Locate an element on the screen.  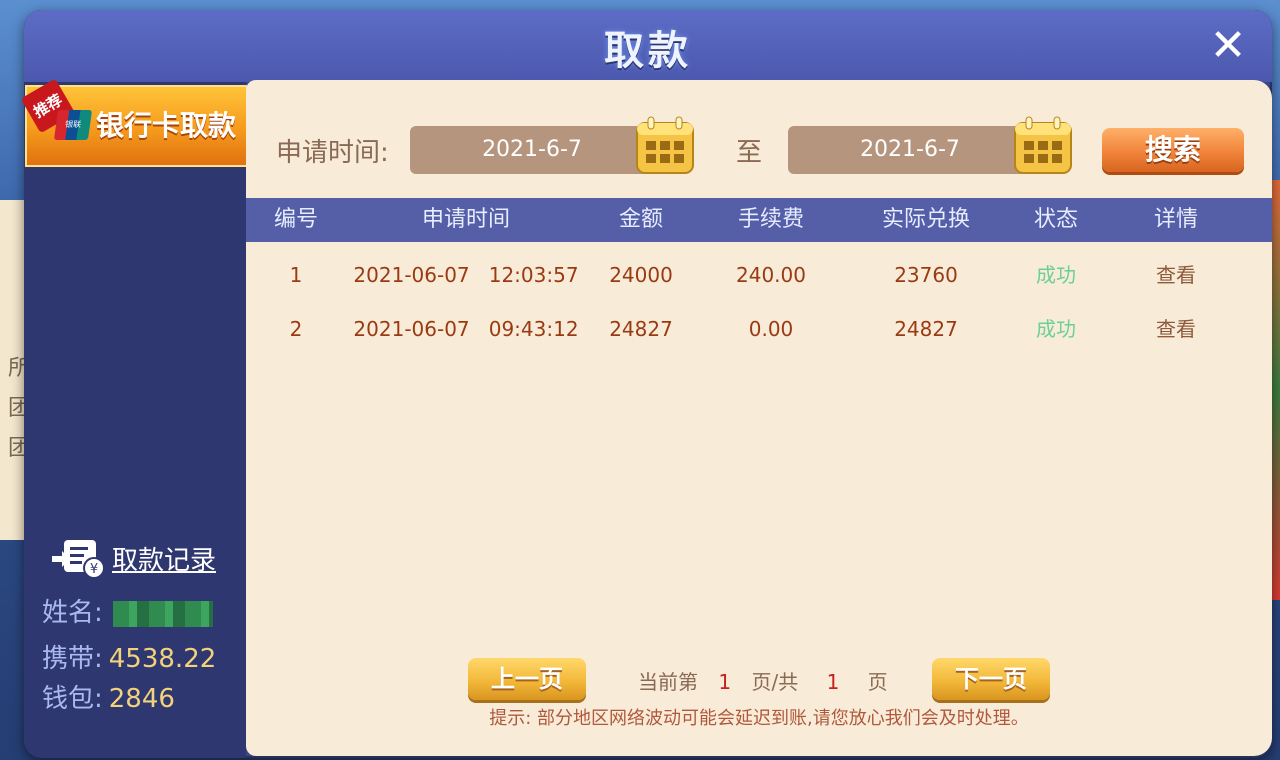
to-label: 至 is located at coordinates (749, 153).